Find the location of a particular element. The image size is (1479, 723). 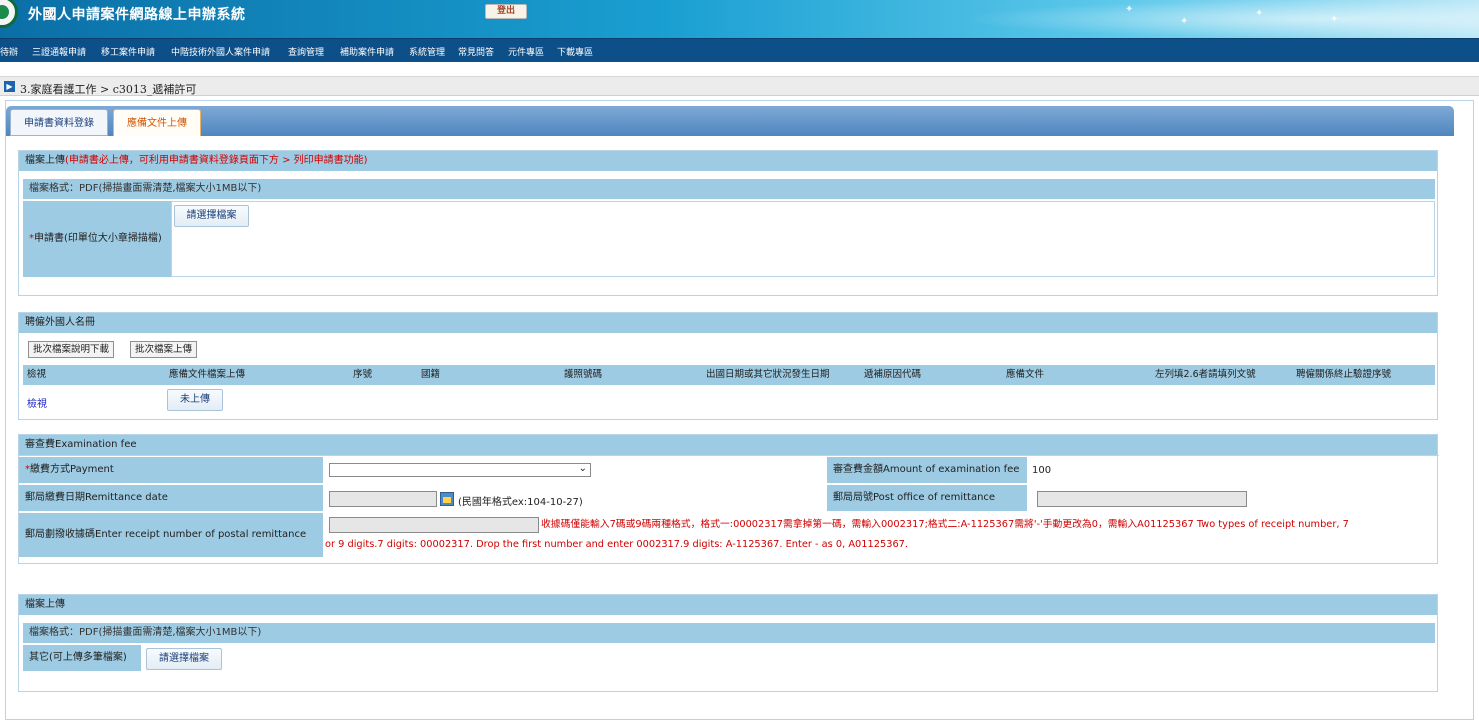

logo-emblem is located at coordinates (4, 12).